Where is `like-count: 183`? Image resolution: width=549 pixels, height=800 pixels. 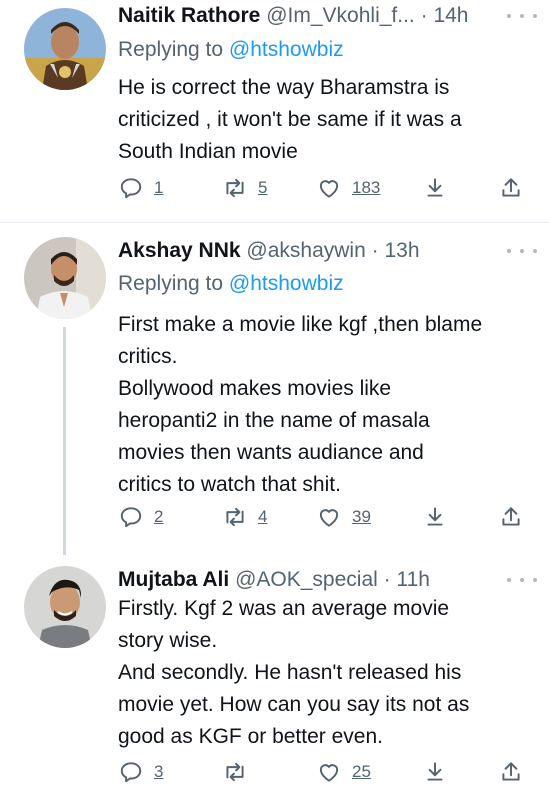
like-count: 183 is located at coordinates (366, 187).